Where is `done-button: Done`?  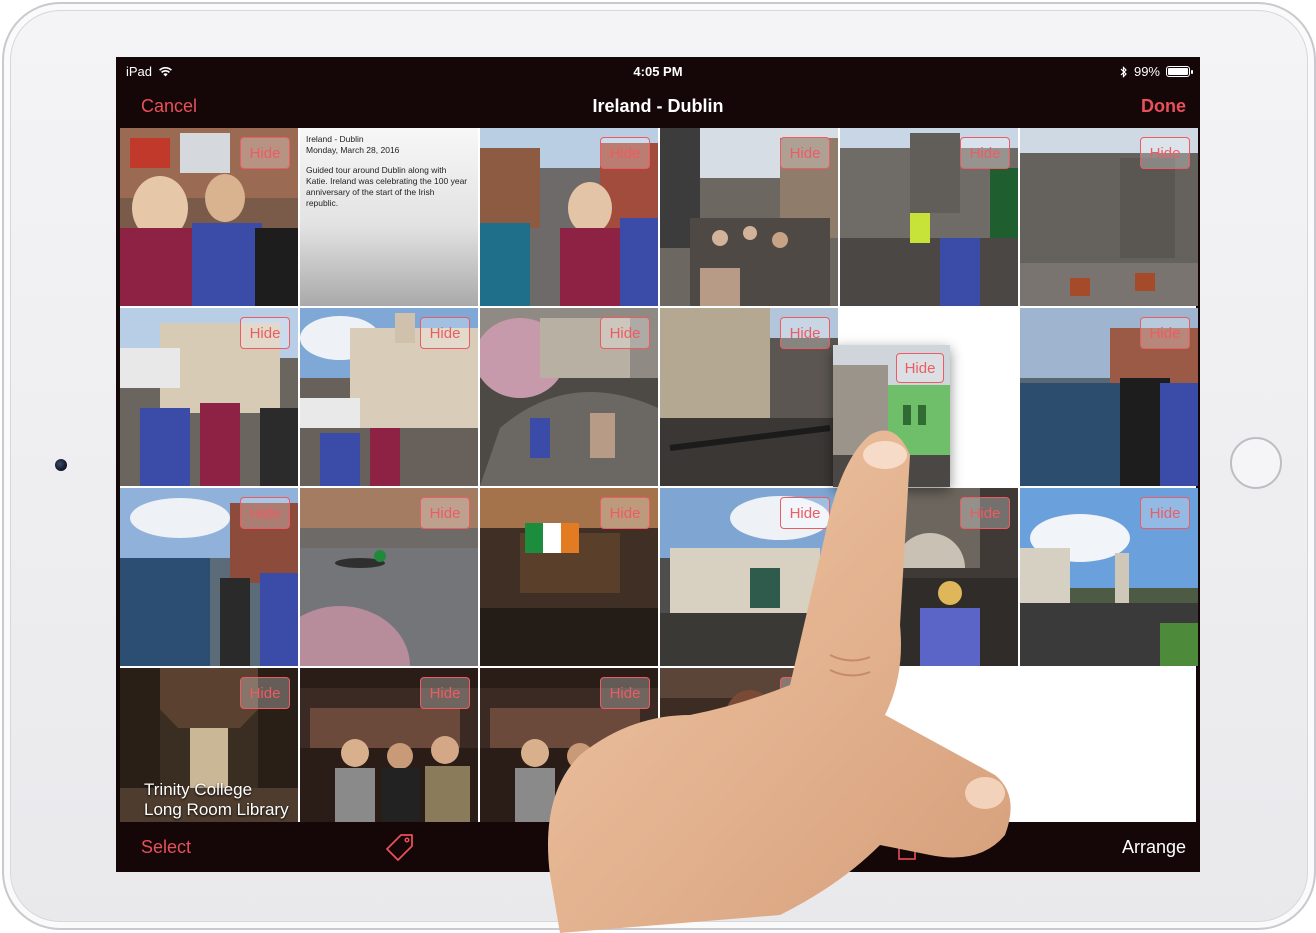
done-button: Done is located at coordinates (1163, 106).